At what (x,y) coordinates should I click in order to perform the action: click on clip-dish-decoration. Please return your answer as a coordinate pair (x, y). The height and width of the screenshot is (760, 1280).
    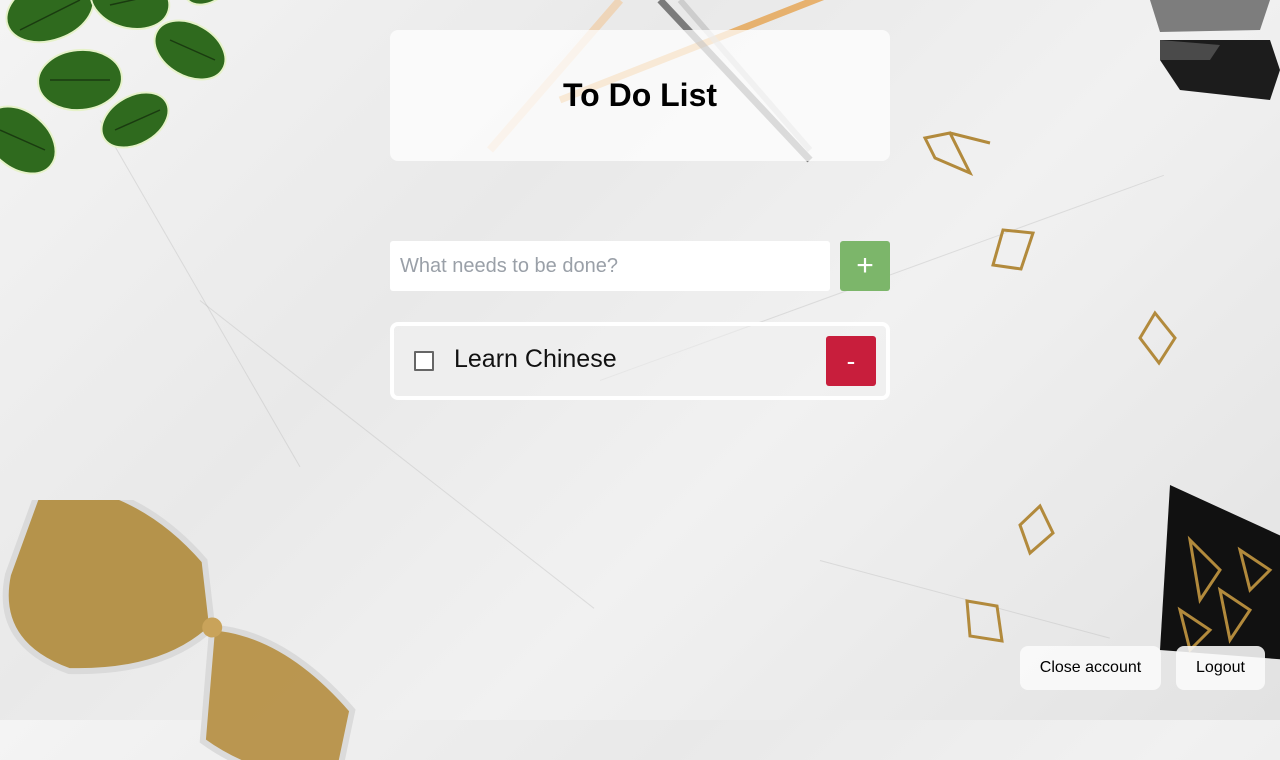
    Looking at the image, I should click on (1220, 572).